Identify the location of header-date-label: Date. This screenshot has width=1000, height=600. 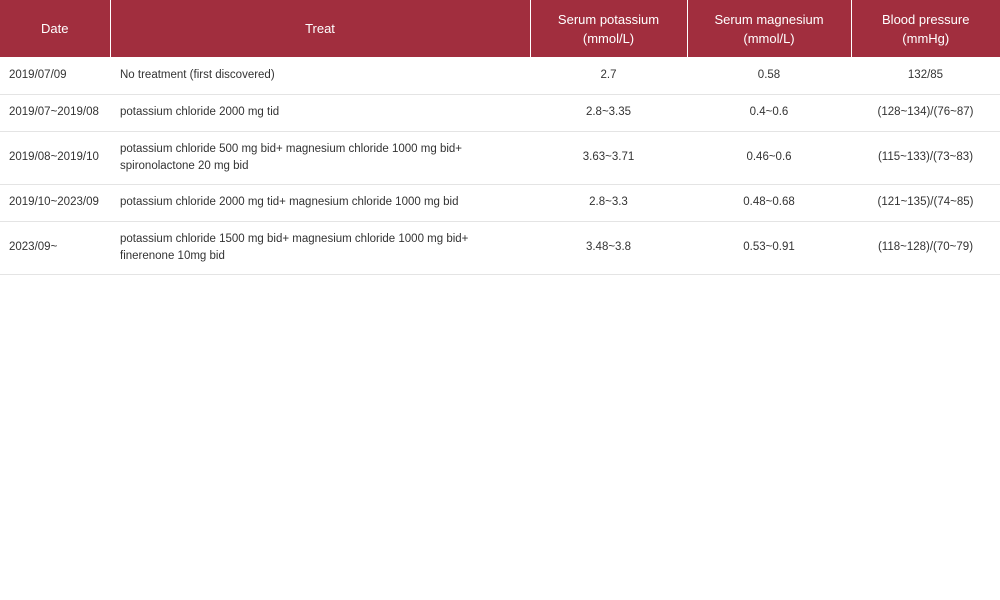
(55, 28).